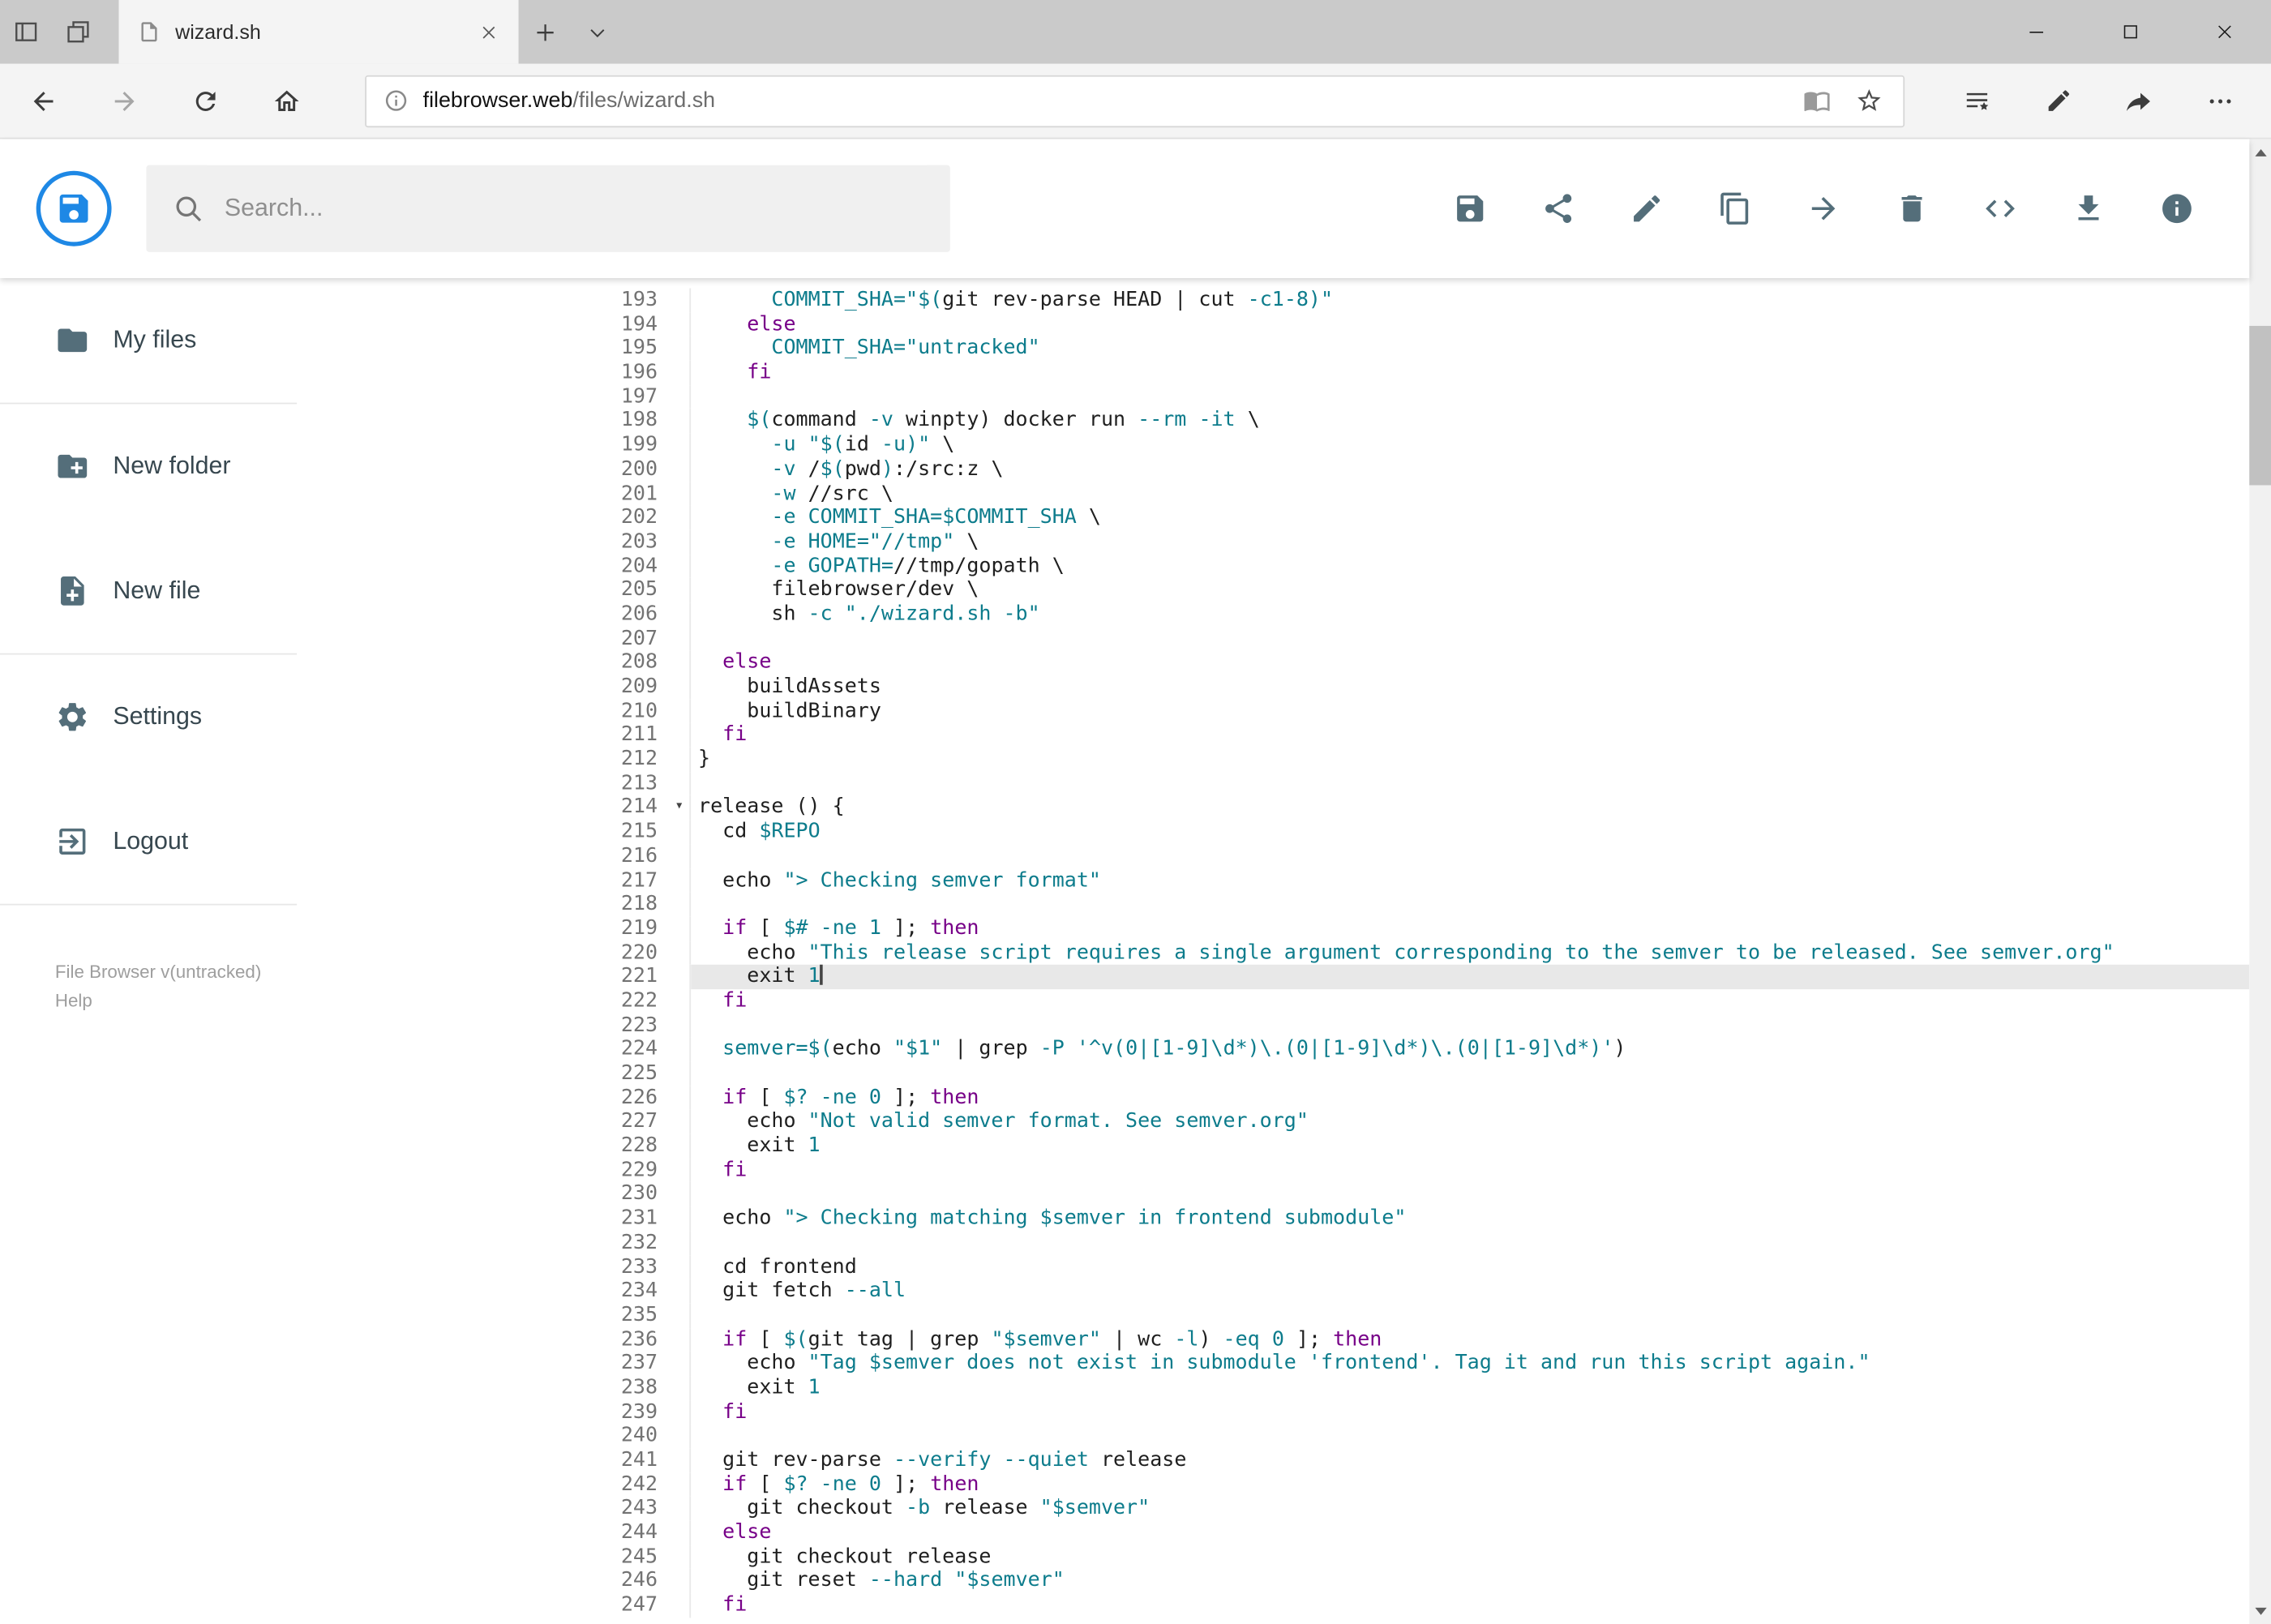  I want to click on reading-view-button, so click(1816, 101).